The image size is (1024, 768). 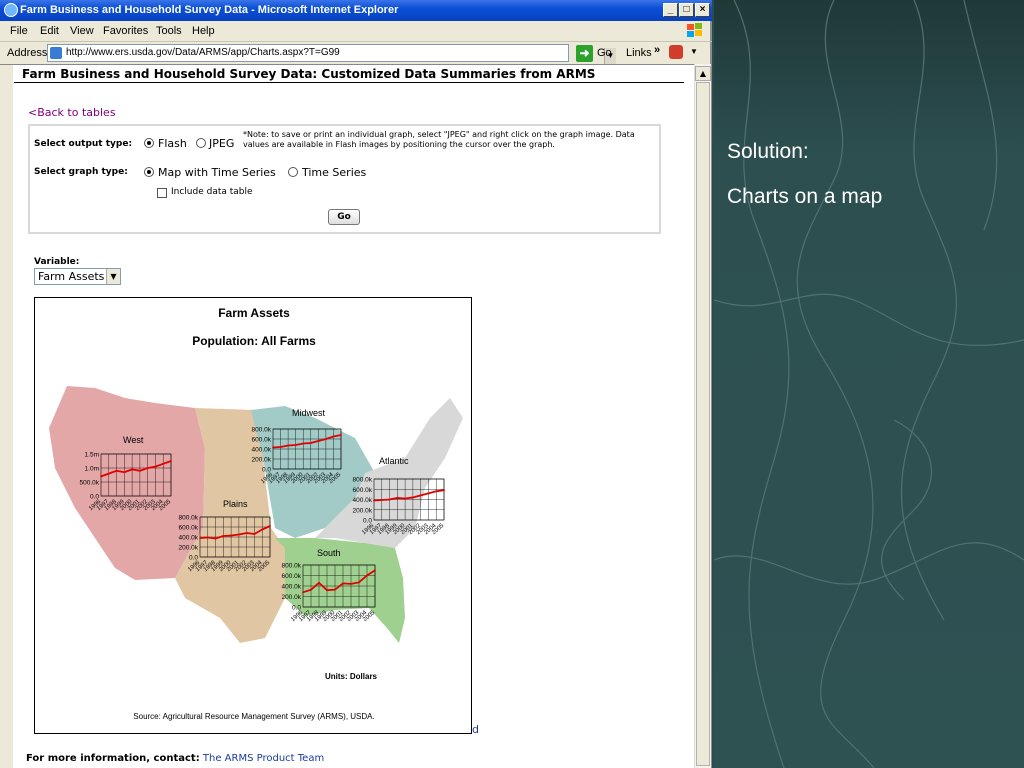 What do you see at coordinates (82, 31) in the screenshot?
I see `menu-view: View` at bounding box center [82, 31].